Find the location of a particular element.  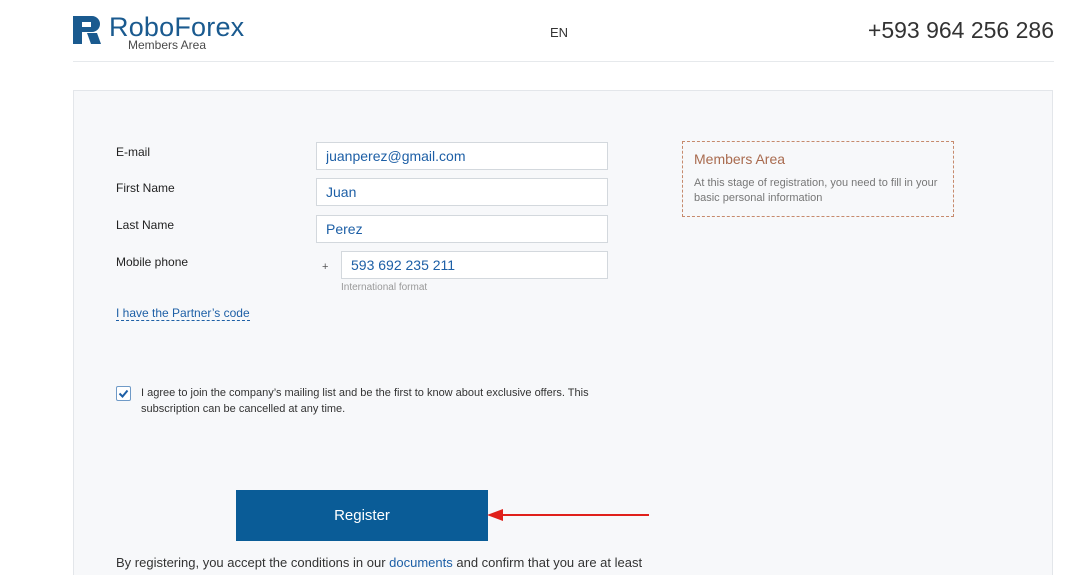

language-selector: EN is located at coordinates (559, 32).